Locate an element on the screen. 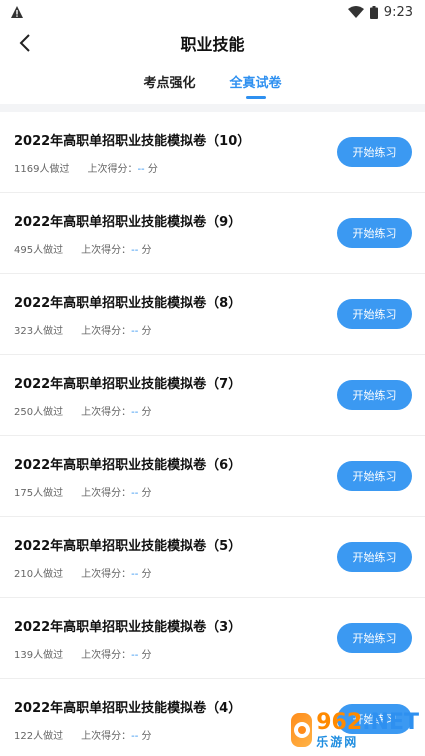 The height and width of the screenshot is (756, 425). paper-meta: 1169人做过 上次得分：-- 分 is located at coordinates (86, 167).